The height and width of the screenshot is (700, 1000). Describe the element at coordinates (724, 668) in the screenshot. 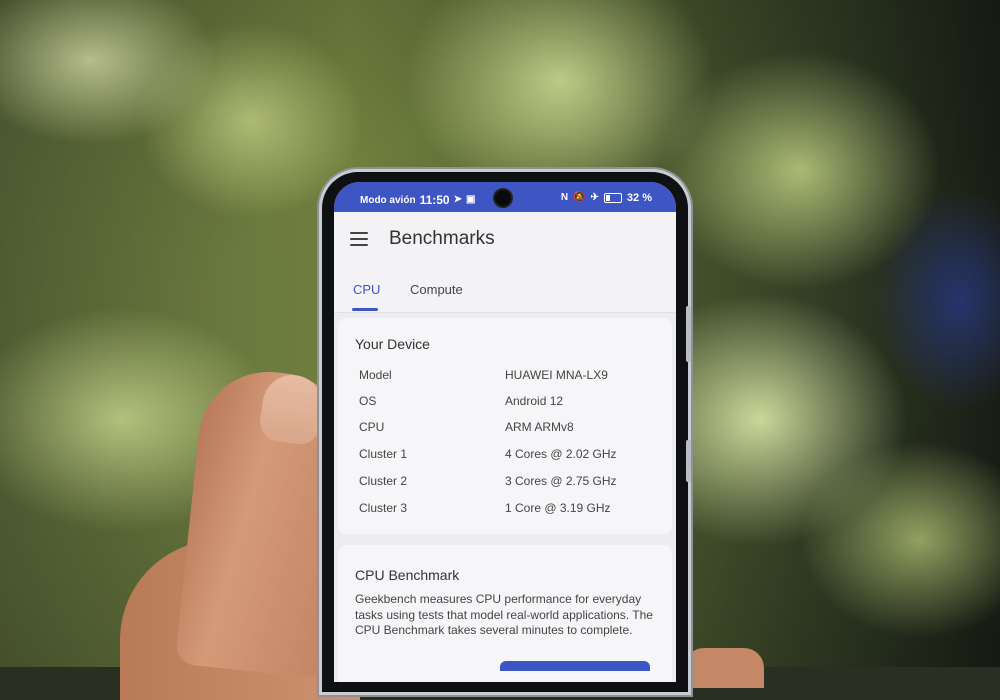

I see `hand-finger` at that location.